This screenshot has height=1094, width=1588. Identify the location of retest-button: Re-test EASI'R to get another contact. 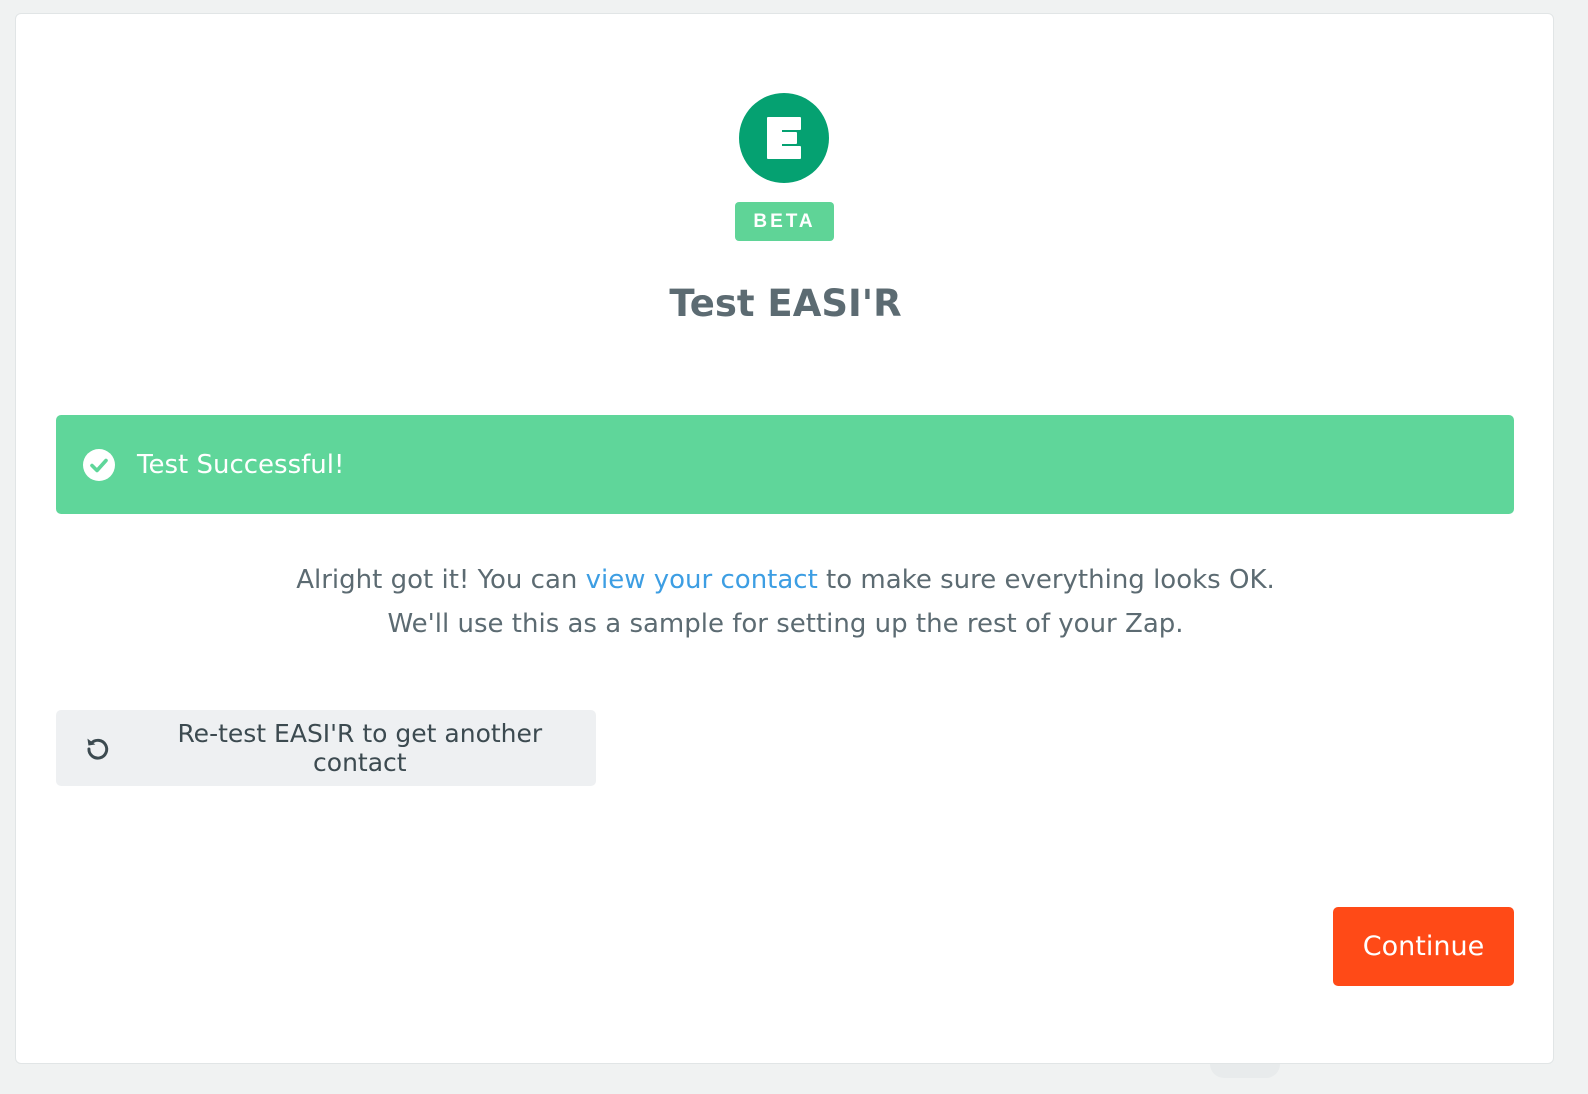
(326, 748).